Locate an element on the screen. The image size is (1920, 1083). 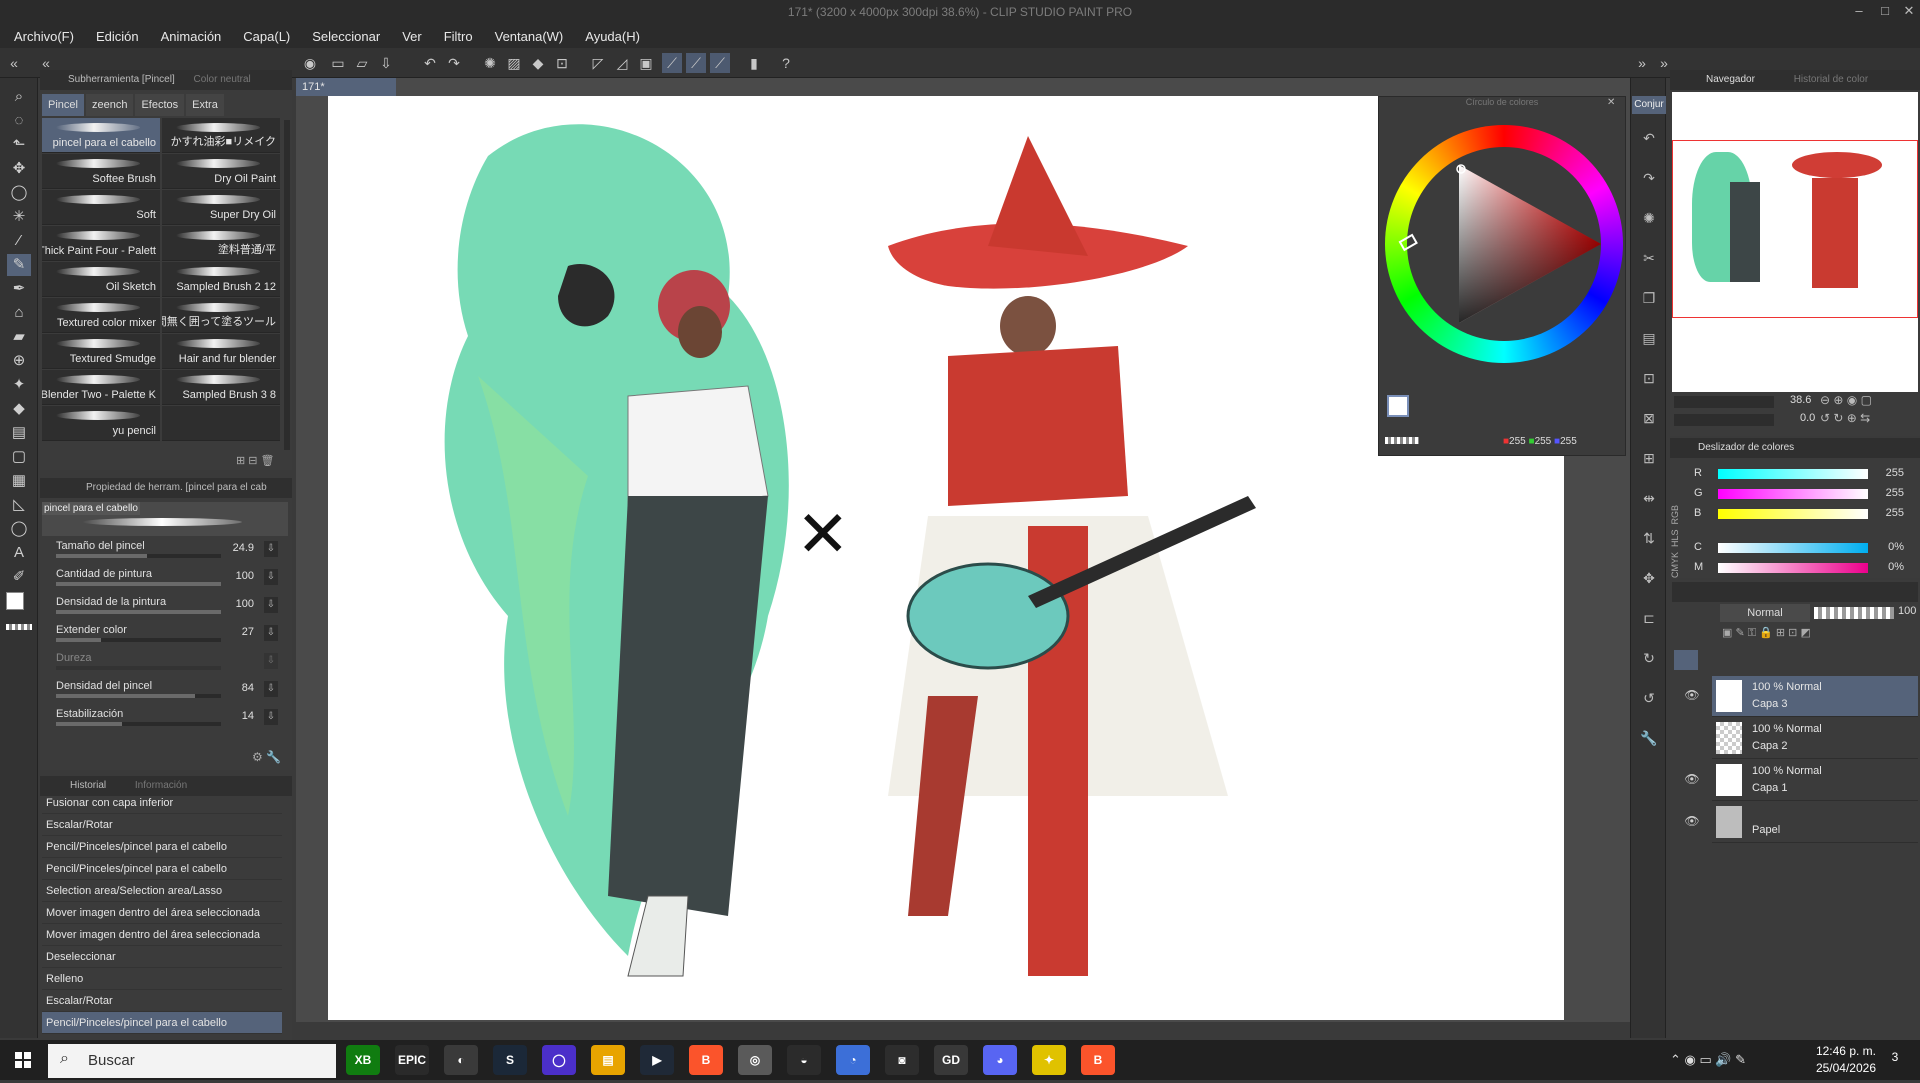
brush-item: Textured color mixer is located at coordinates (101, 315).